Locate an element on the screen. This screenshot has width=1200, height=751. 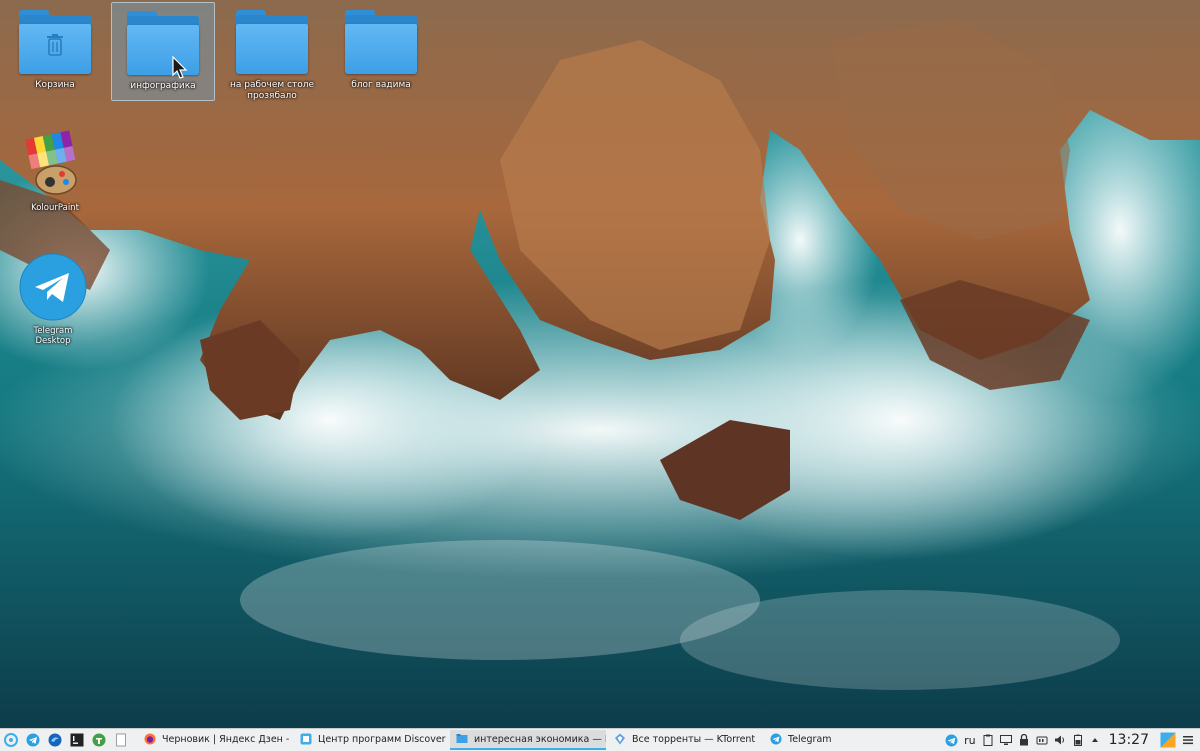
telegram-tray-icon is located at coordinates (951, 740).